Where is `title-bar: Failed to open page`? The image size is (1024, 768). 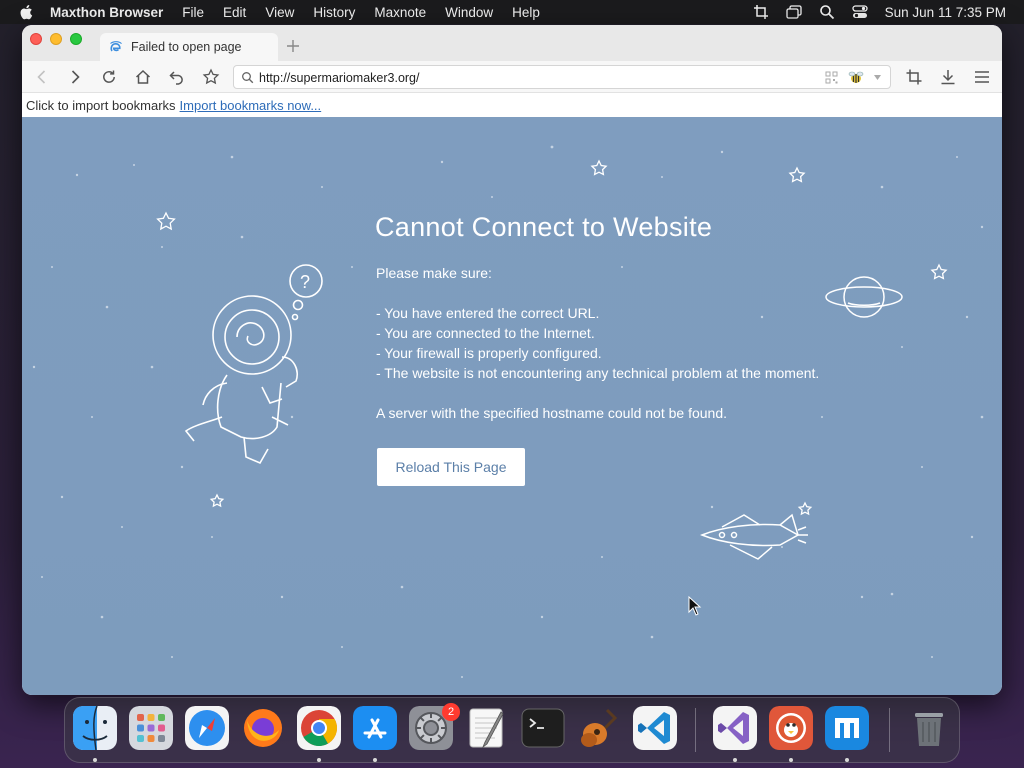
title-bar: Failed to open page is located at coordinates (512, 43).